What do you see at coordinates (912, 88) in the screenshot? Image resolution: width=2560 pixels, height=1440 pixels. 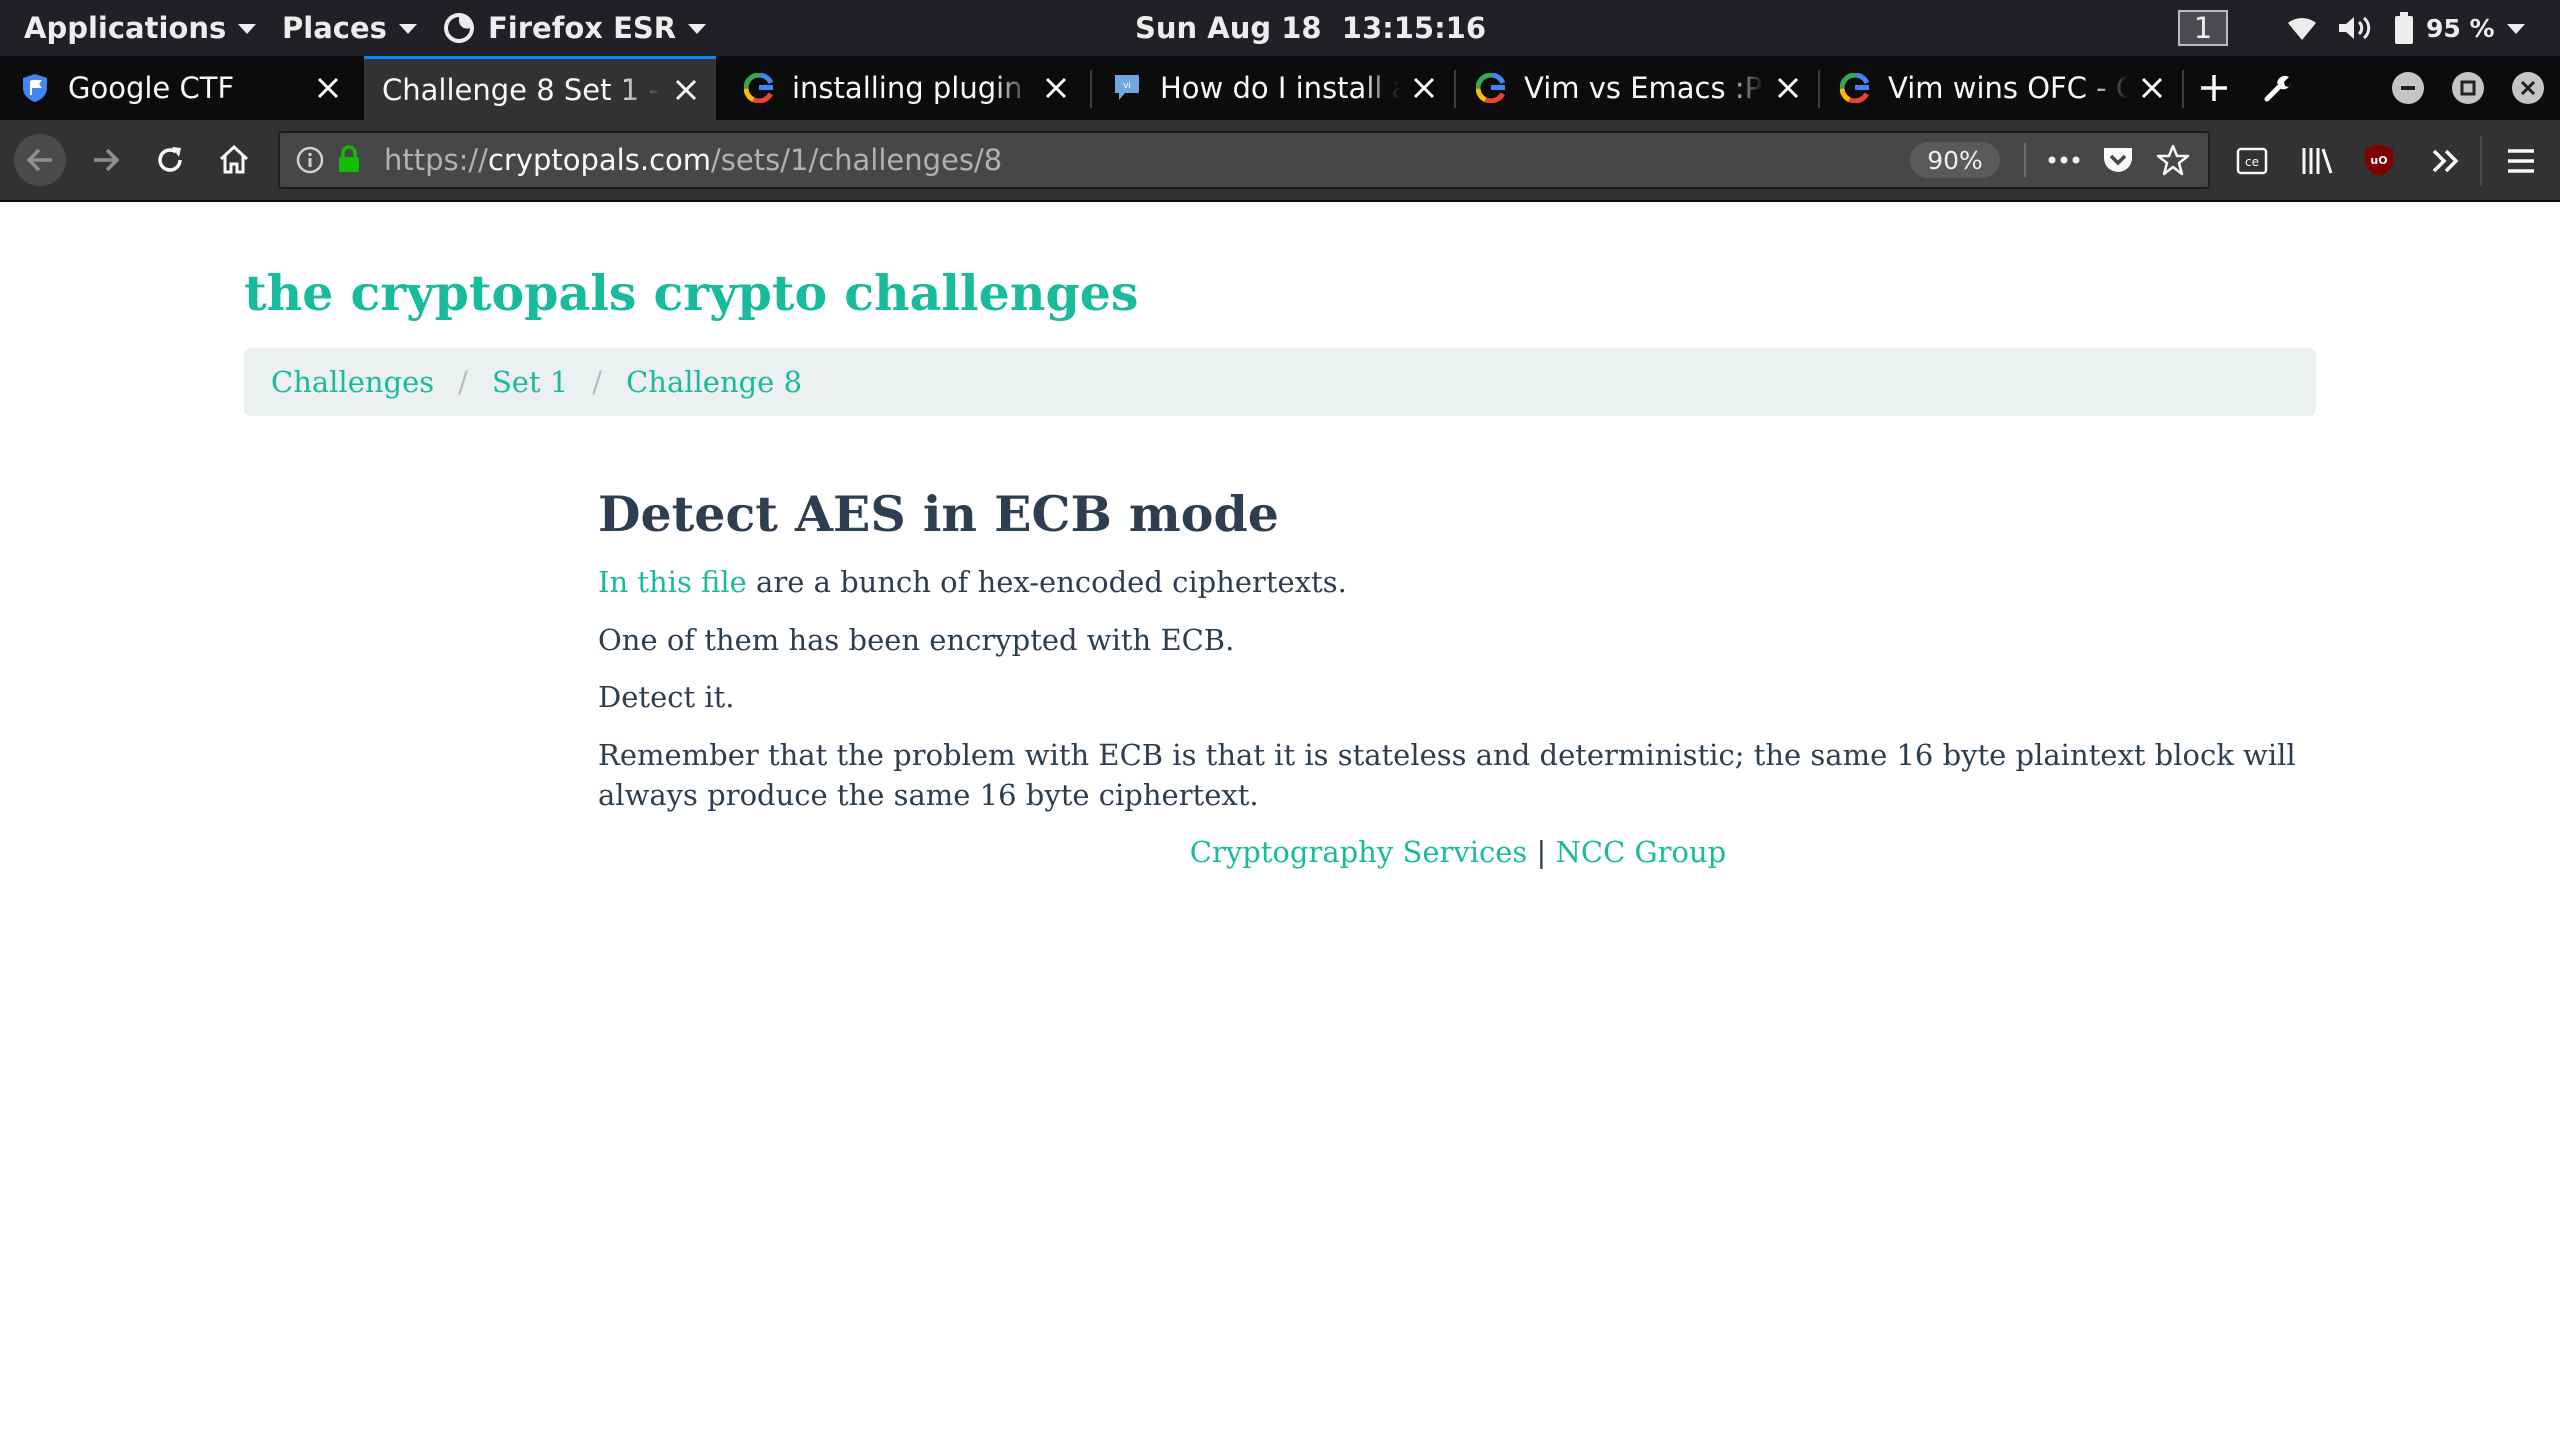 I see `tab-title: installing plugin vim` at bounding box center [912, 88].